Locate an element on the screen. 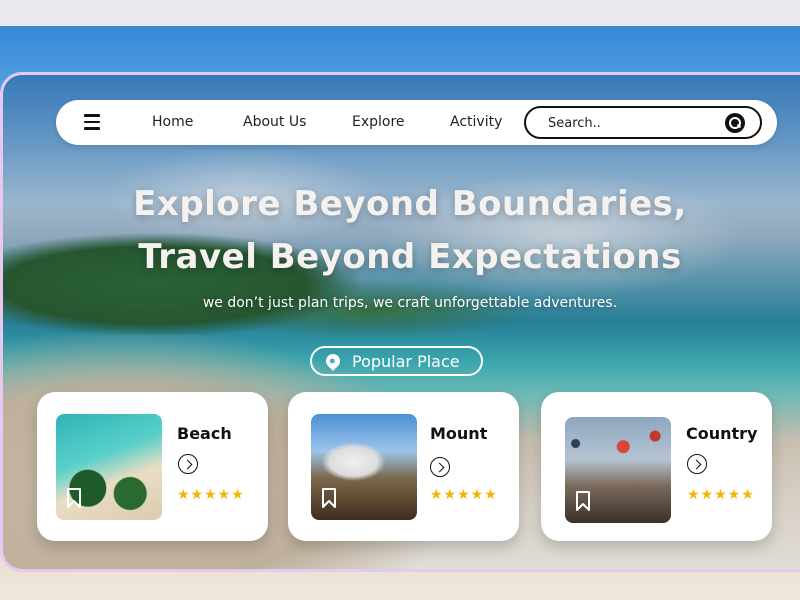 This screenshot has width=800, height=600. popular-place-label: Popular Place is located at coordinates (406, 361).